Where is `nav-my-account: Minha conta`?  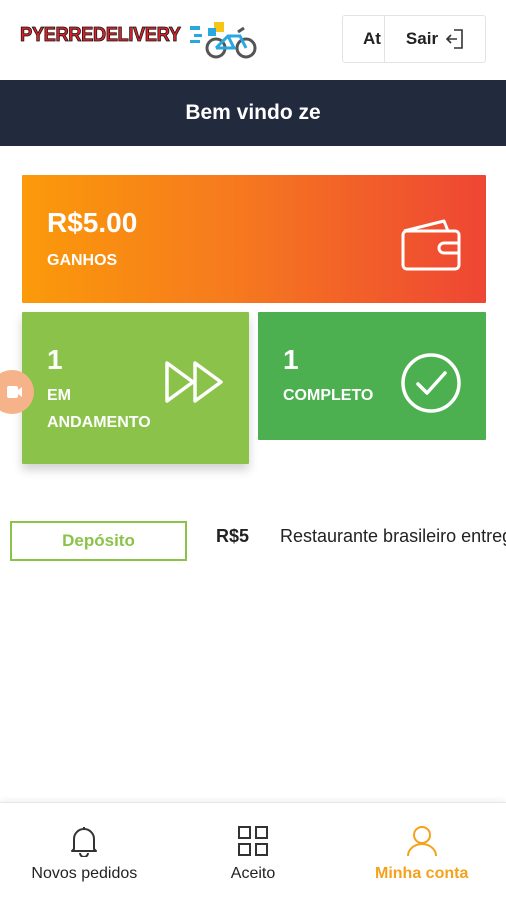
nav-my-account: Minha conta is located at coordinates (421, 851).